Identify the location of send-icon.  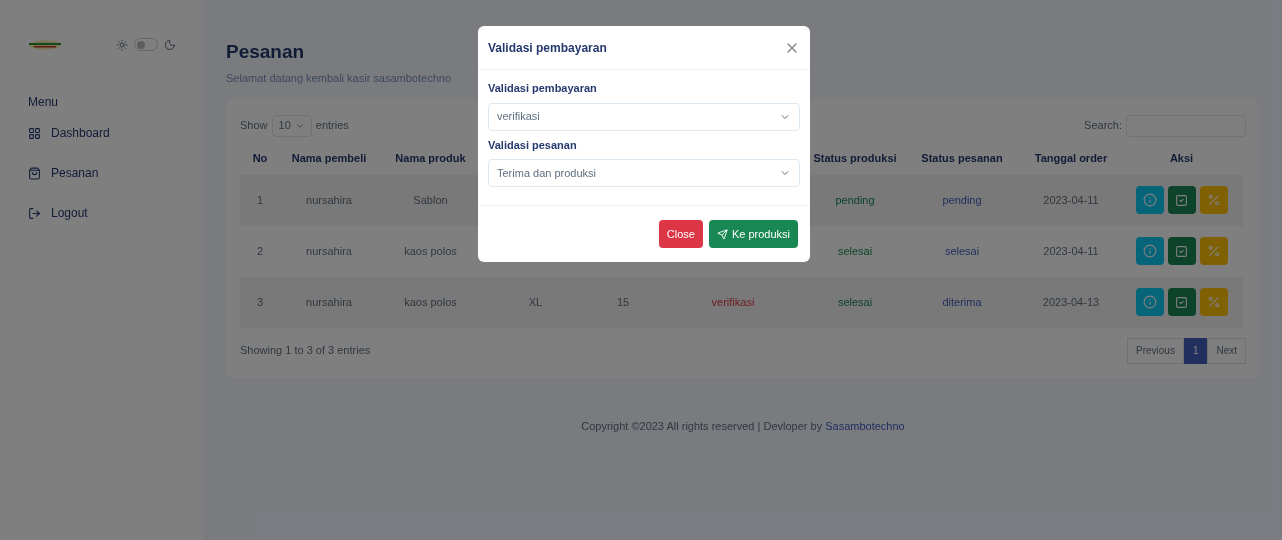
(722, 234).